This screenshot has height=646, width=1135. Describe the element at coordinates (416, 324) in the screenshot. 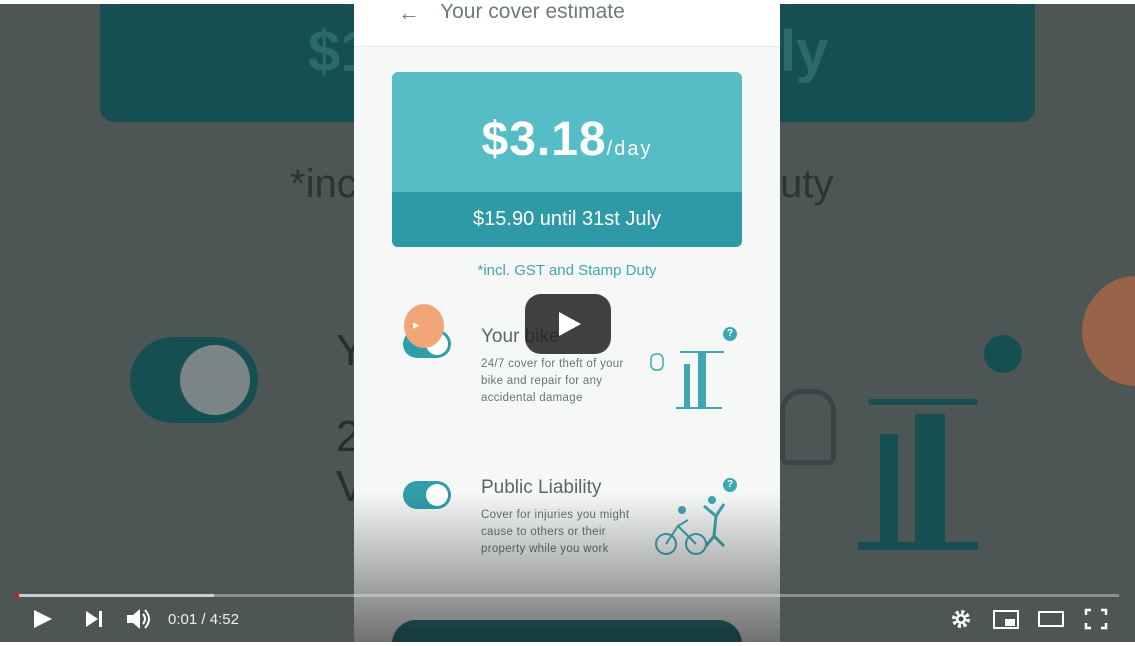

I see `chevron-icon: ▸` at that location.